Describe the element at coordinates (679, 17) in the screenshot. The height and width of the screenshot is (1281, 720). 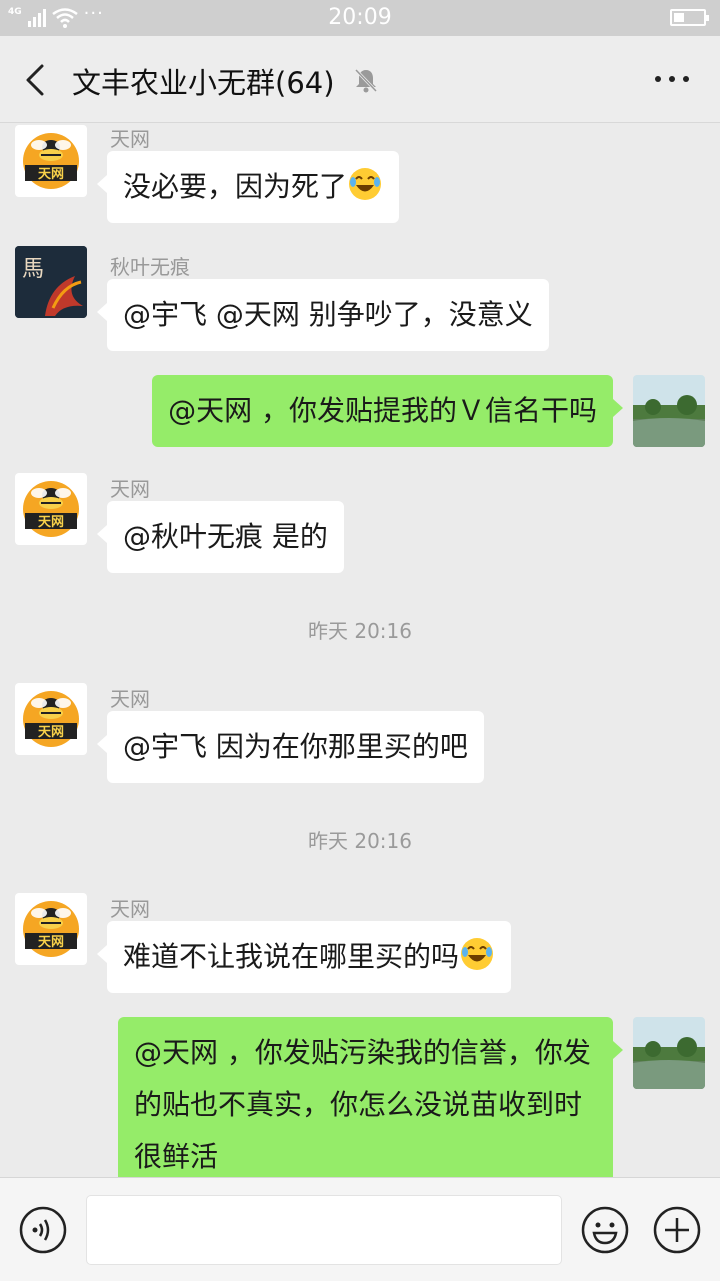
I see `battery-level` at that location.